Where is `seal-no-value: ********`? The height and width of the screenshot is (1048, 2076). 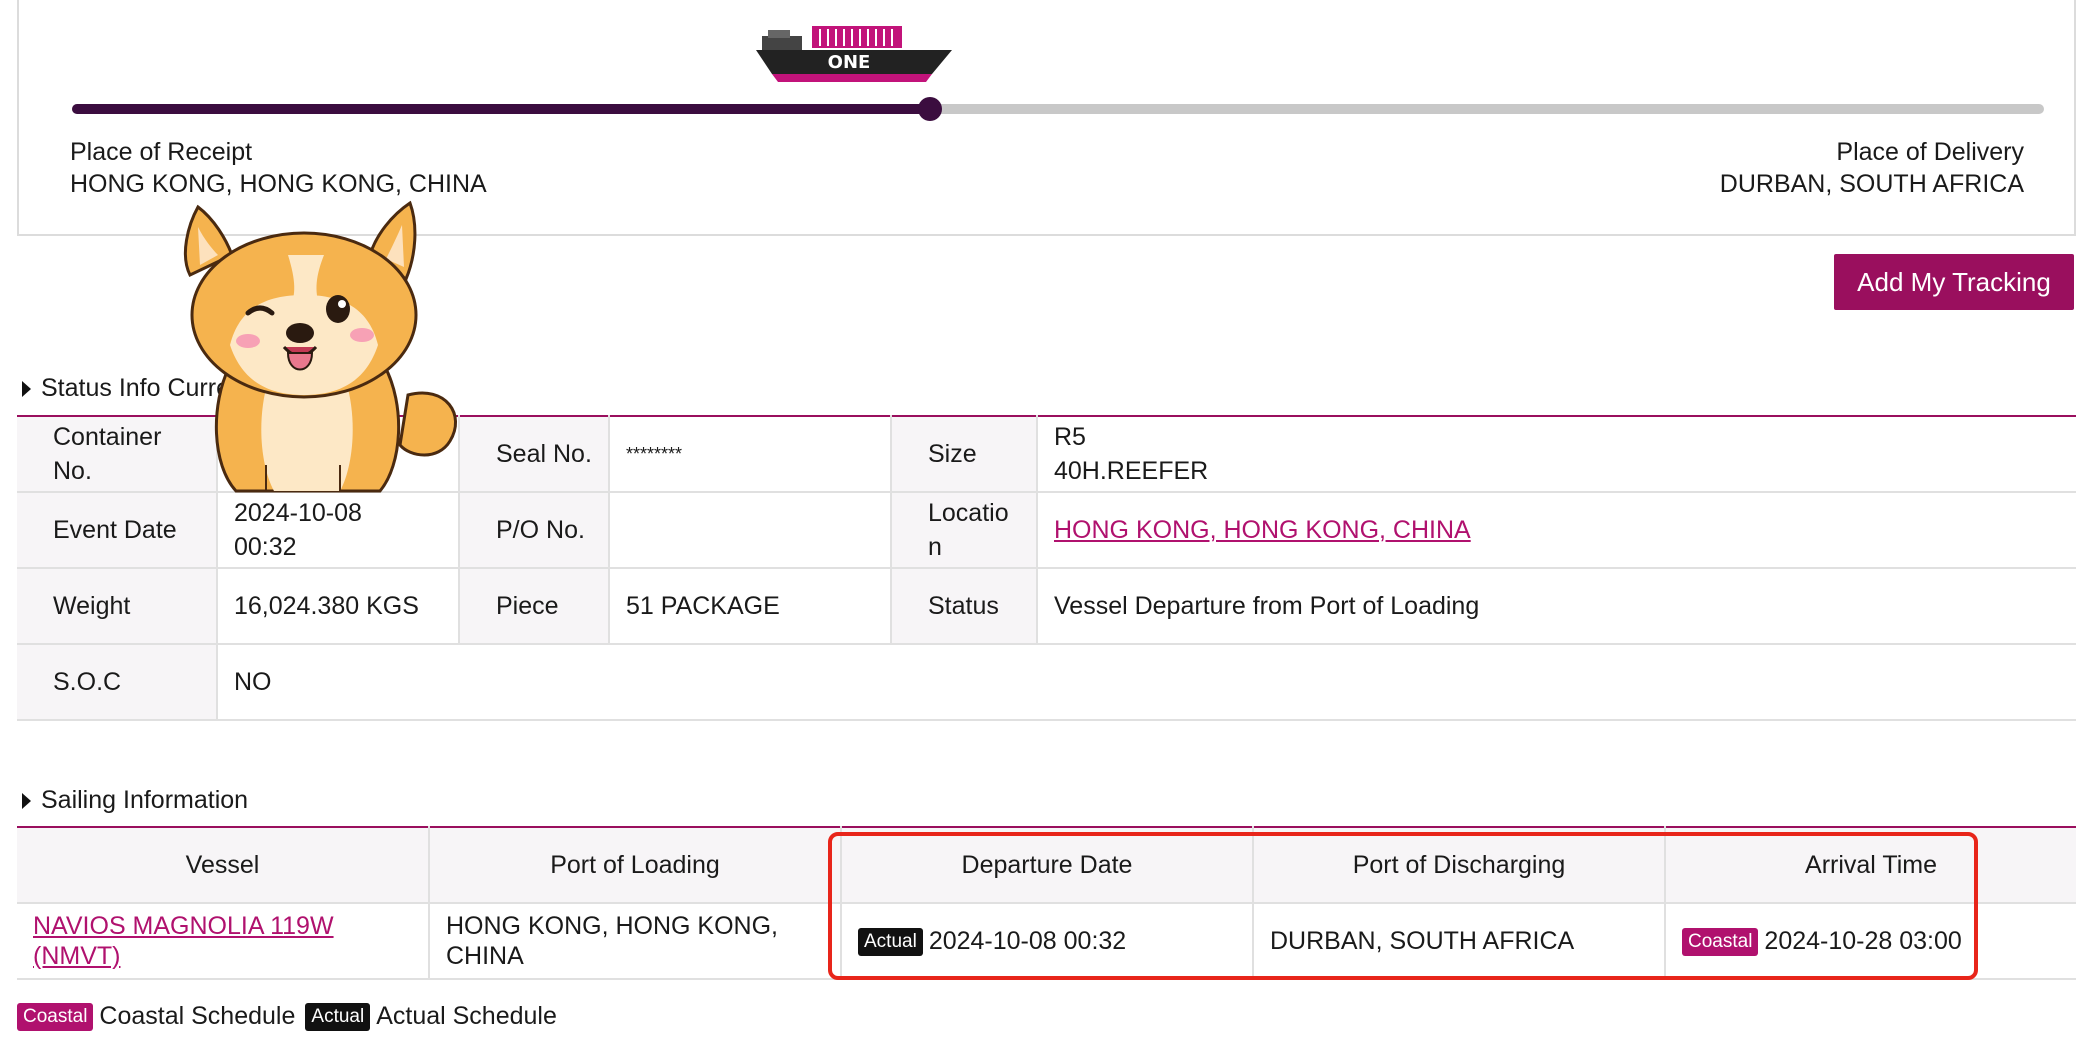
seal-no-value: ******** is located at coordinates (750, 454).